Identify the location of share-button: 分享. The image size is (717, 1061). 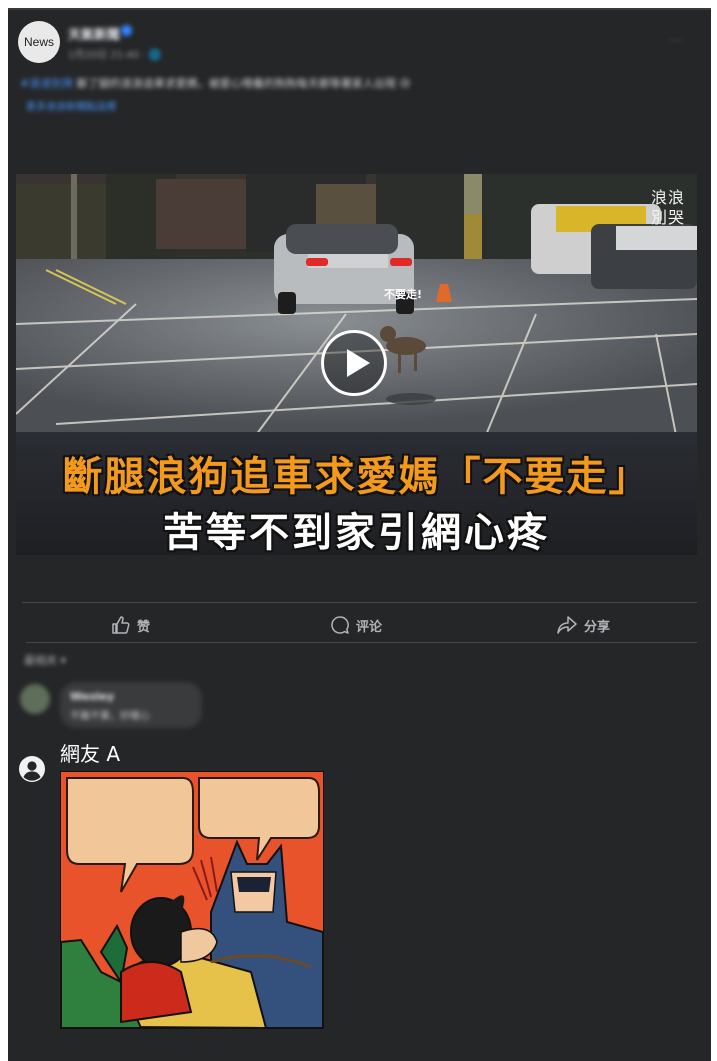
(583, 625).